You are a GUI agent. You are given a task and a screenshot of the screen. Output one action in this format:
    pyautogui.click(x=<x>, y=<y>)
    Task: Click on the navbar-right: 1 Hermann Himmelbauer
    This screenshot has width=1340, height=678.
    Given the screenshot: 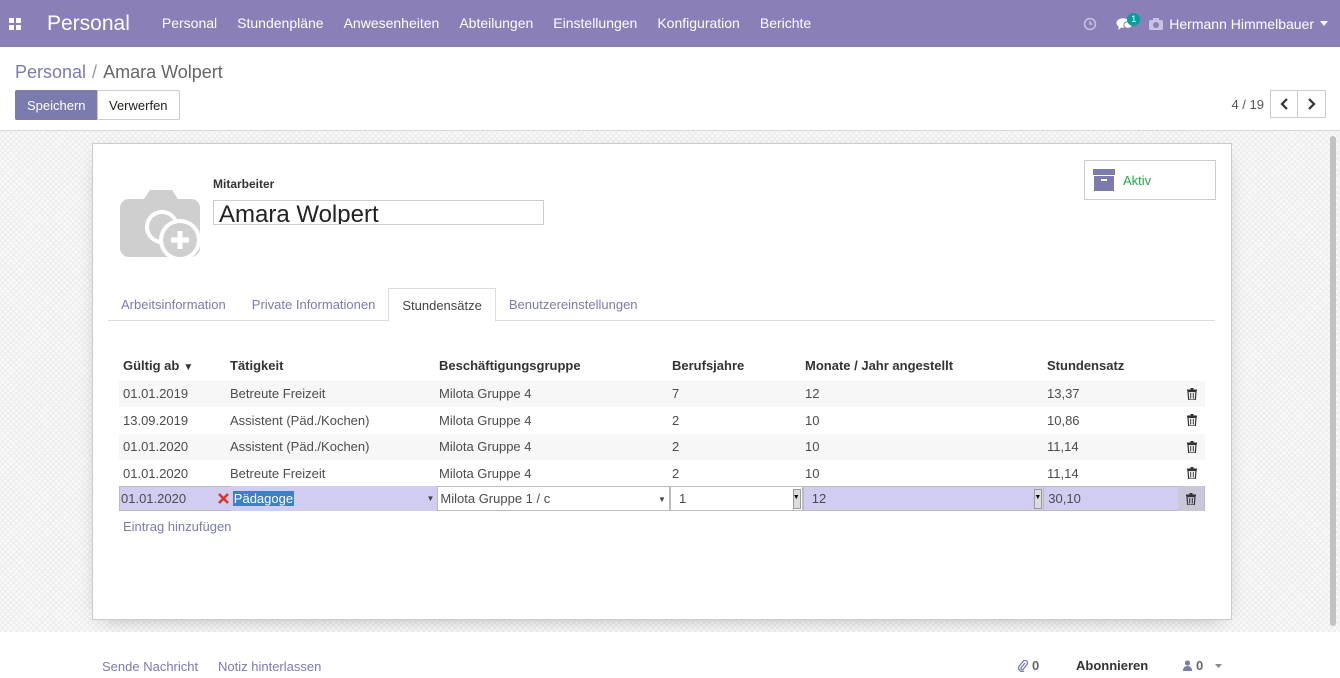 What is the action you would take?
    pyautogui.click(x=1206, y=23)
    